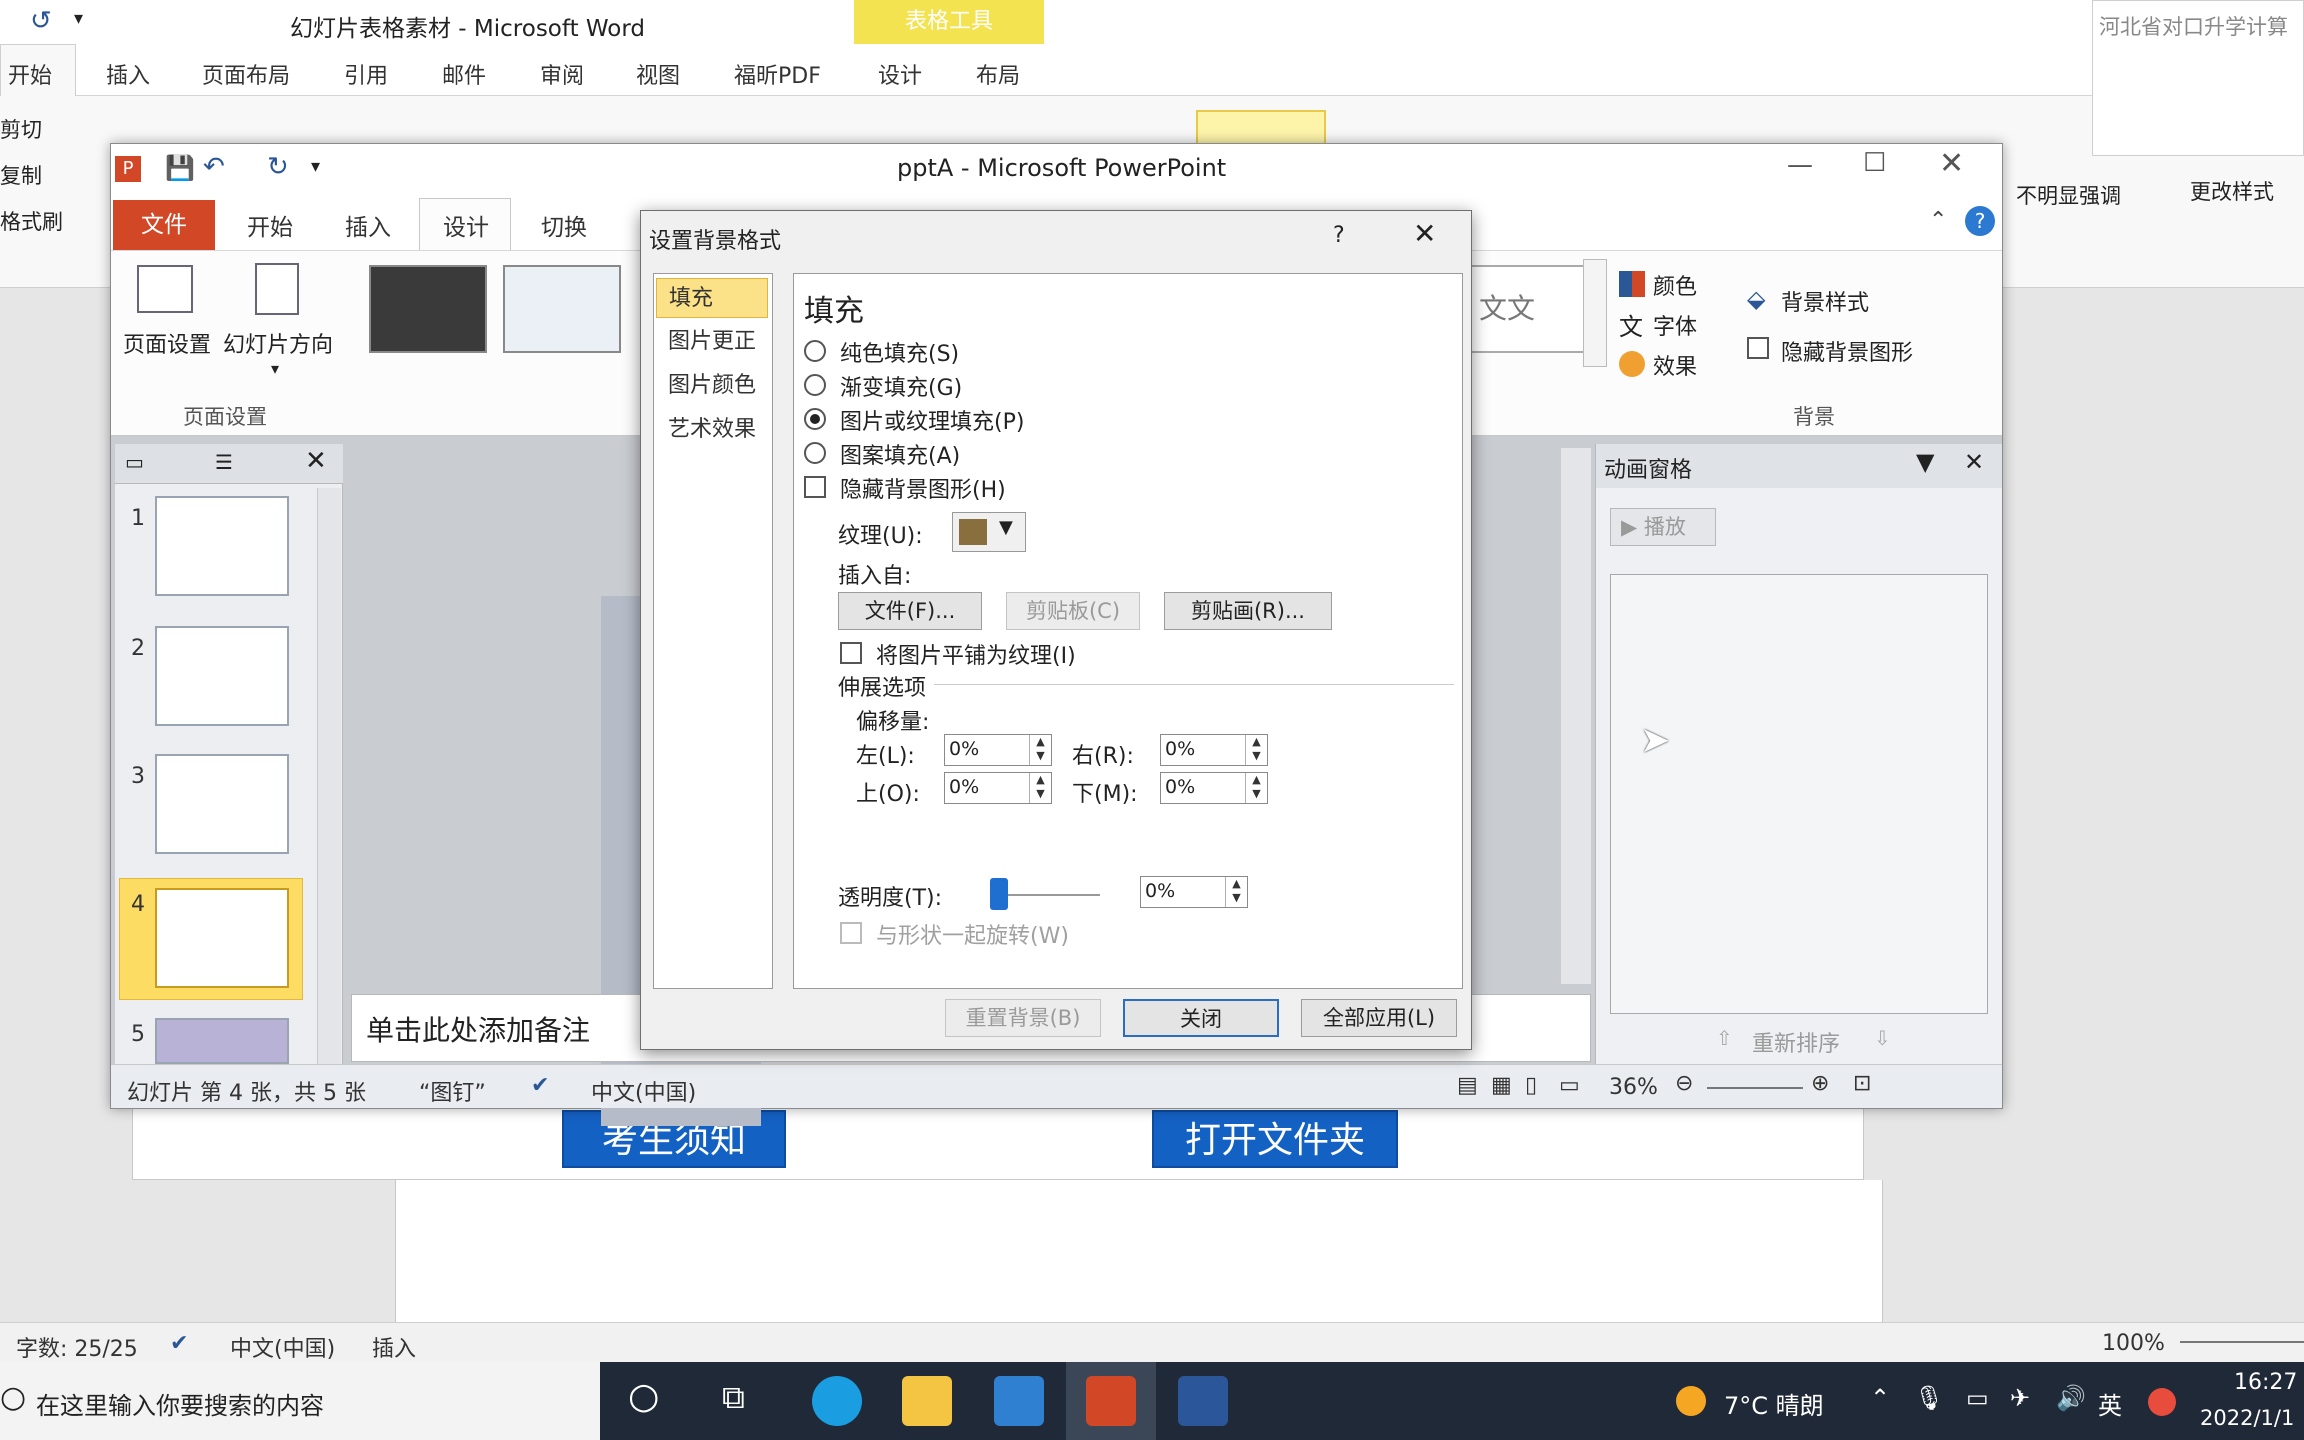 The width and height of the screenshot is (2304, 1440). Describe the element at coordinates (464, 74) in the screenshot. I see `word-tab-mailings: 邮件` at that location.